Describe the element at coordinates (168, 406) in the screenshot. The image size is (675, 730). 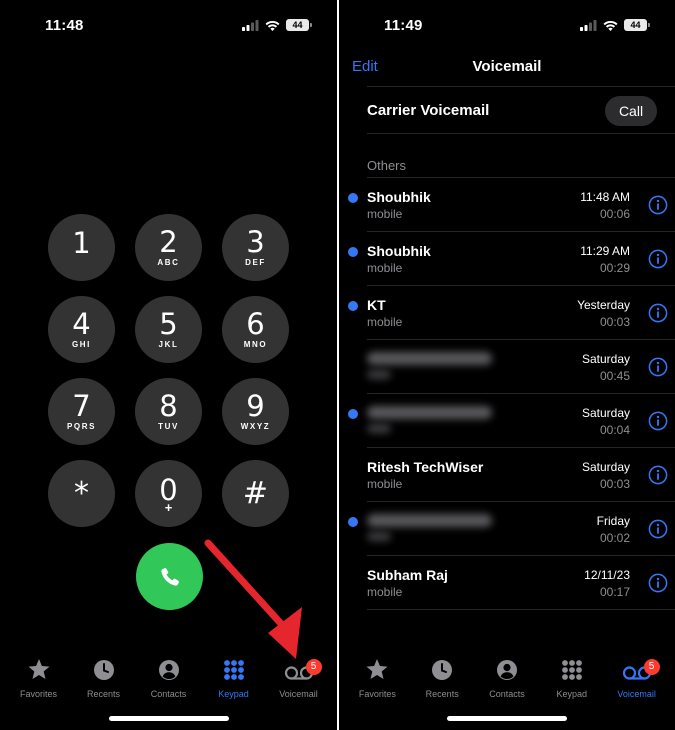
I see `key-digit: 8` at that location.